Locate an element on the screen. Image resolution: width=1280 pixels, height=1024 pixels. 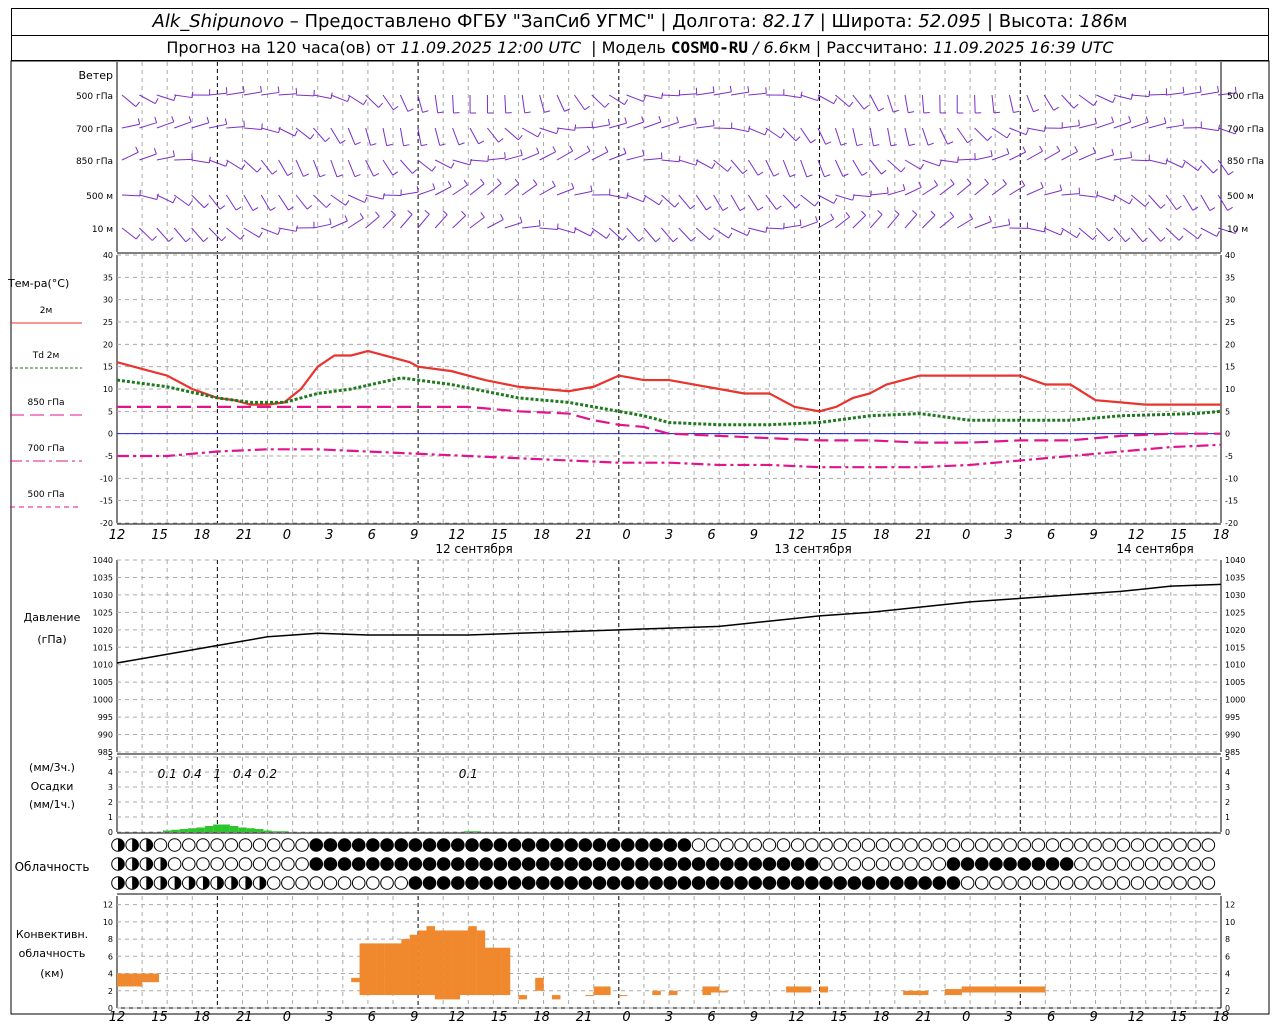
time-label: 9 is located at coordinates (754, 535).